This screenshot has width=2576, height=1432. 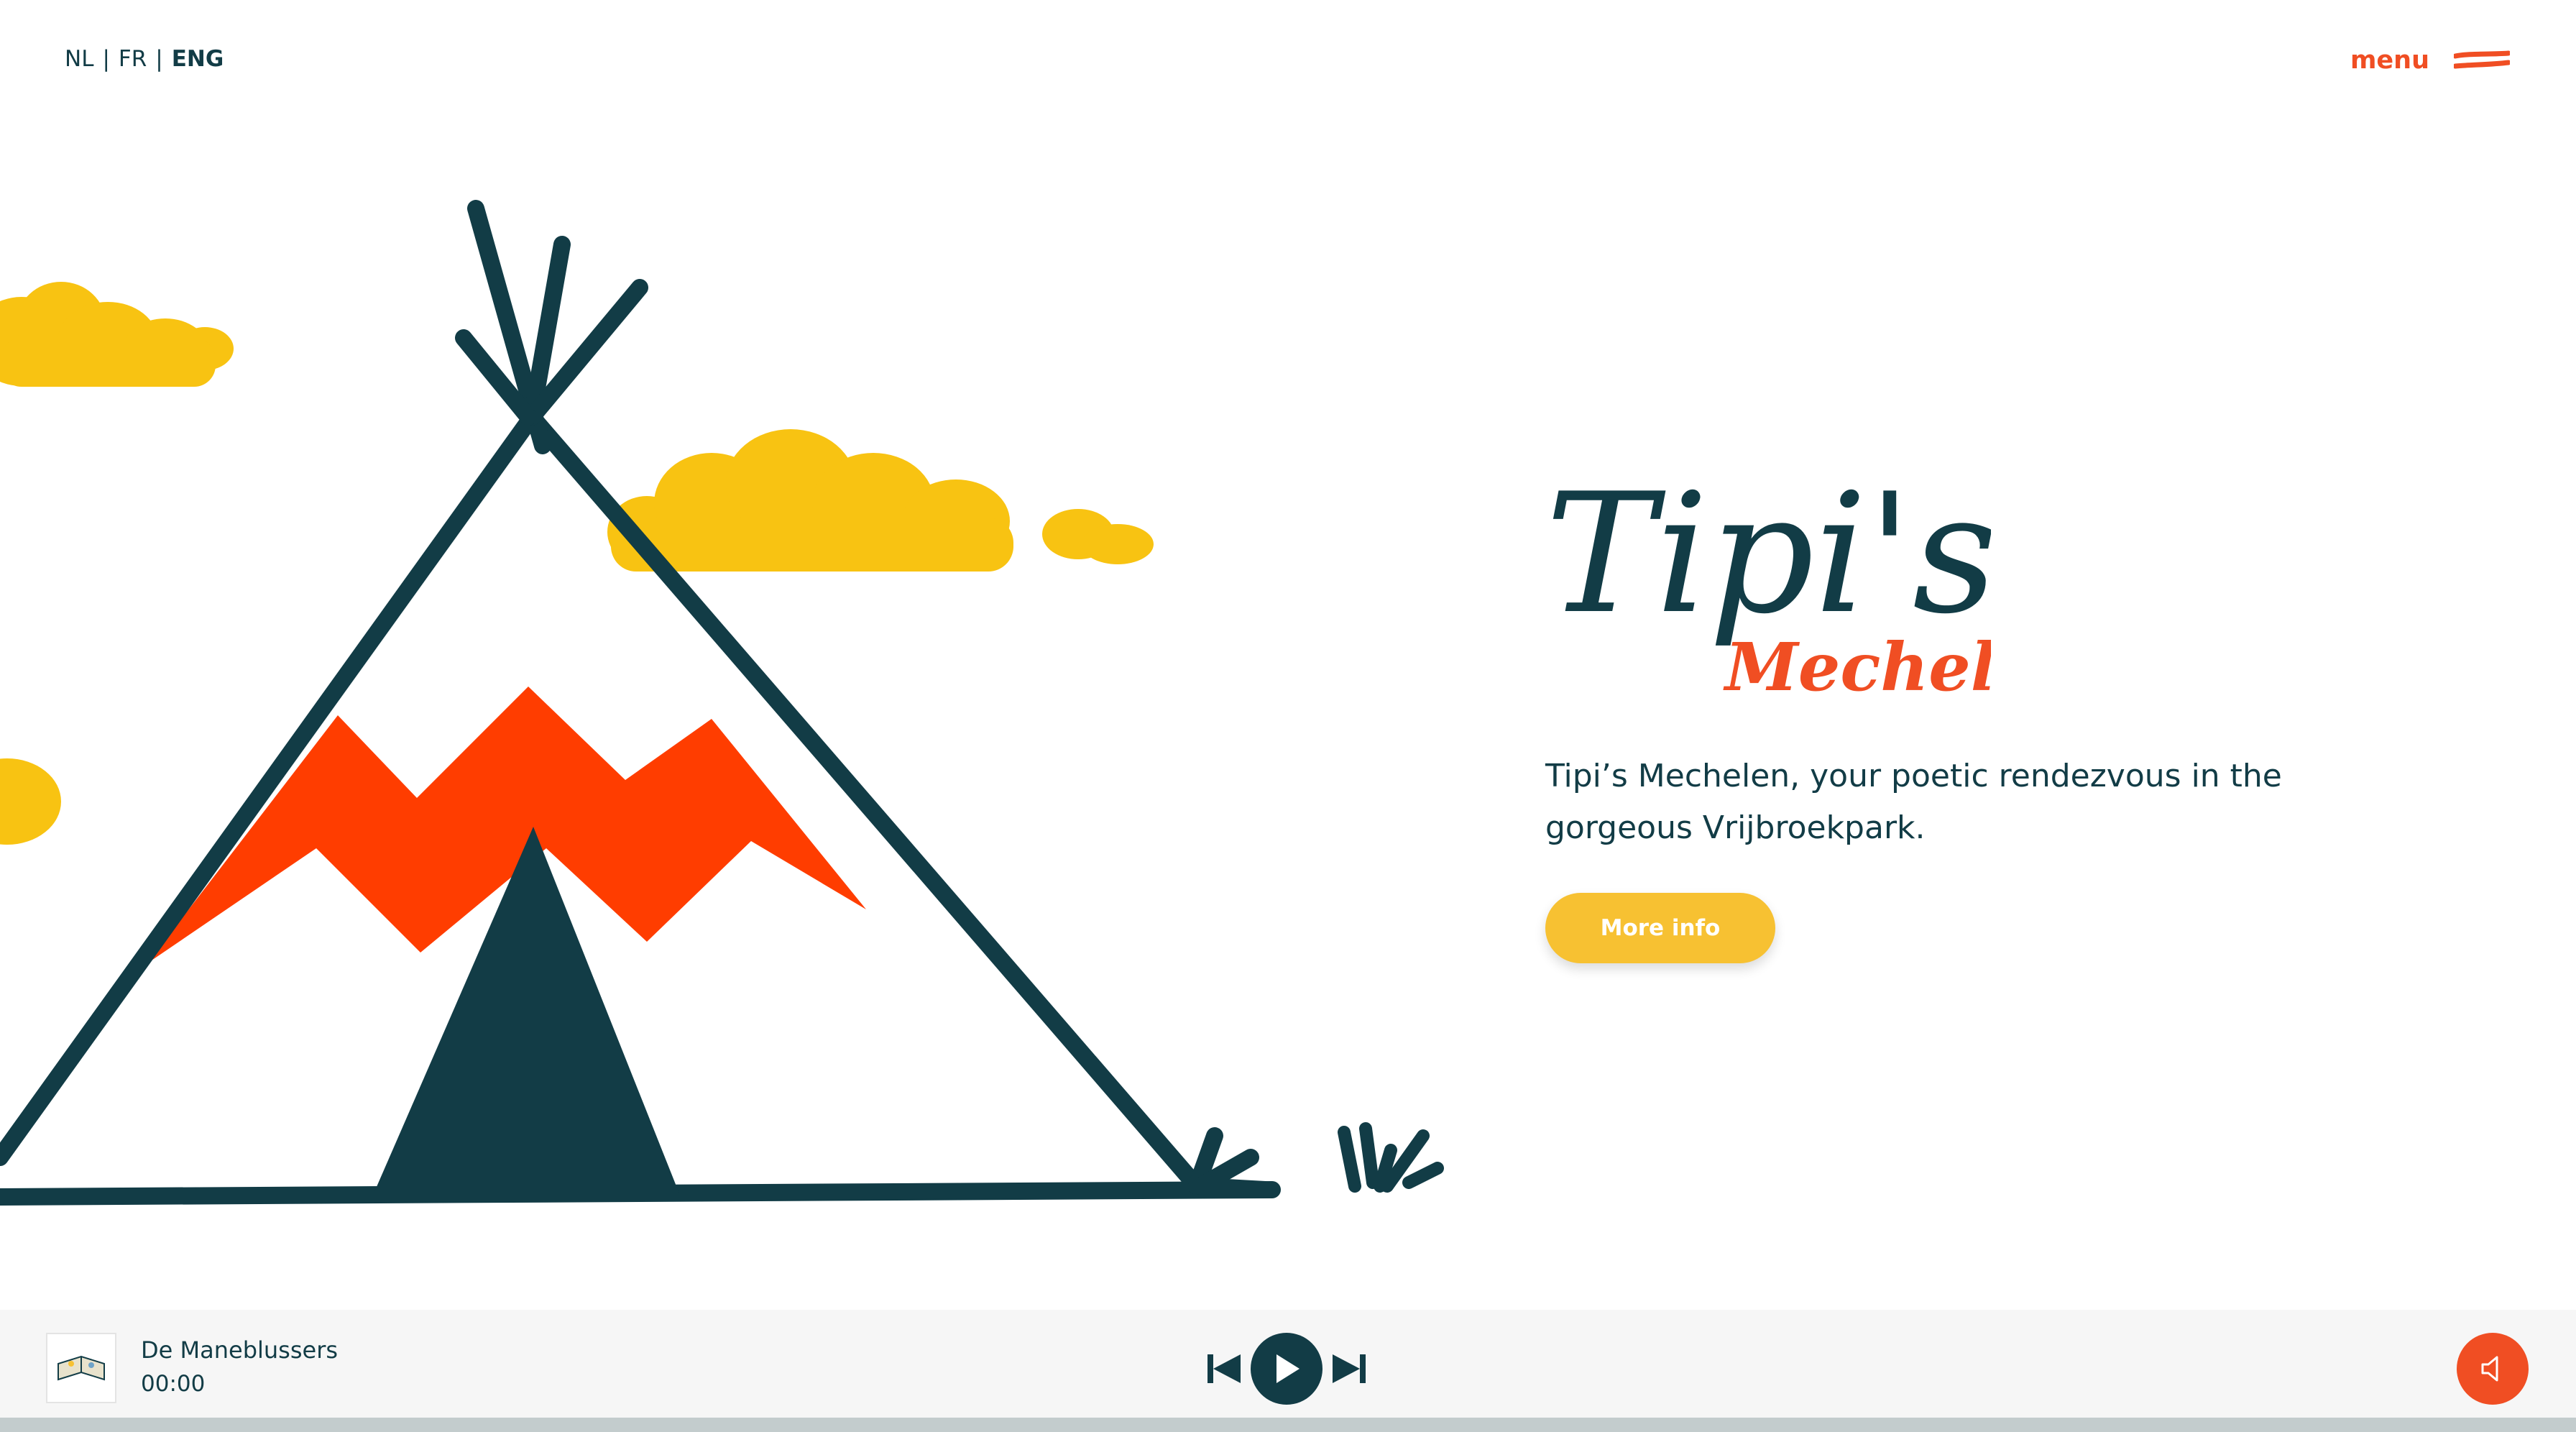 I want to click on language-nl: NL, so click(x=79, y=59).